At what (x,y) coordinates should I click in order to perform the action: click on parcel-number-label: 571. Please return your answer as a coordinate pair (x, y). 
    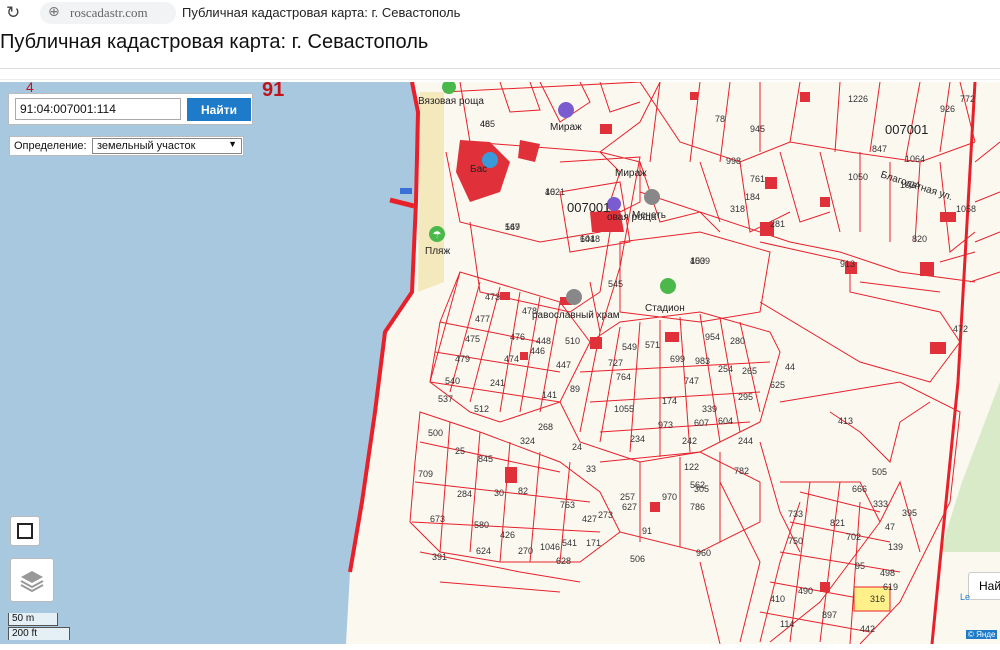
    Looking at the image, I should click on (652, 345).